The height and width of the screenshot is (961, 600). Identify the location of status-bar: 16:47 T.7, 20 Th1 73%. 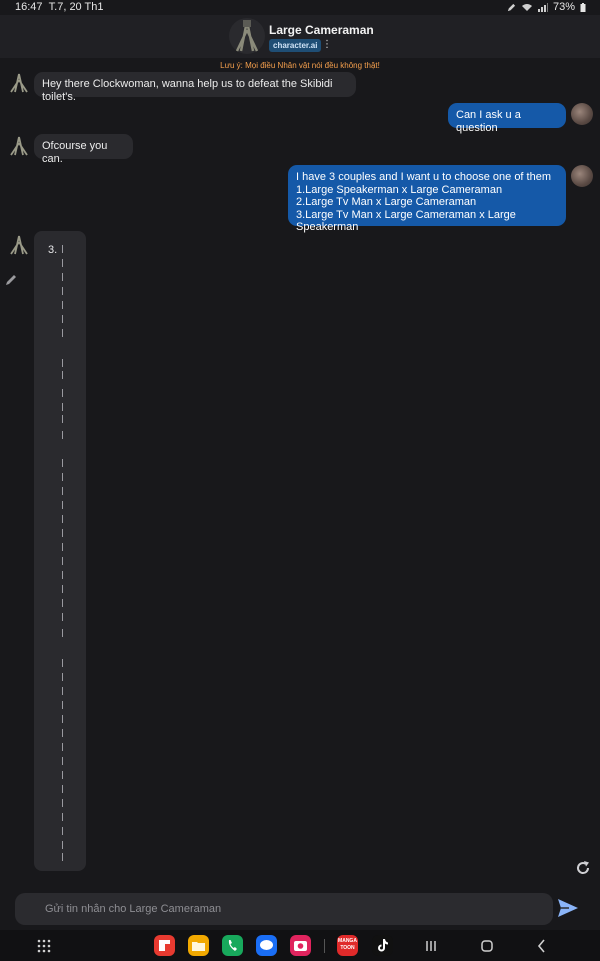
(300, 7).